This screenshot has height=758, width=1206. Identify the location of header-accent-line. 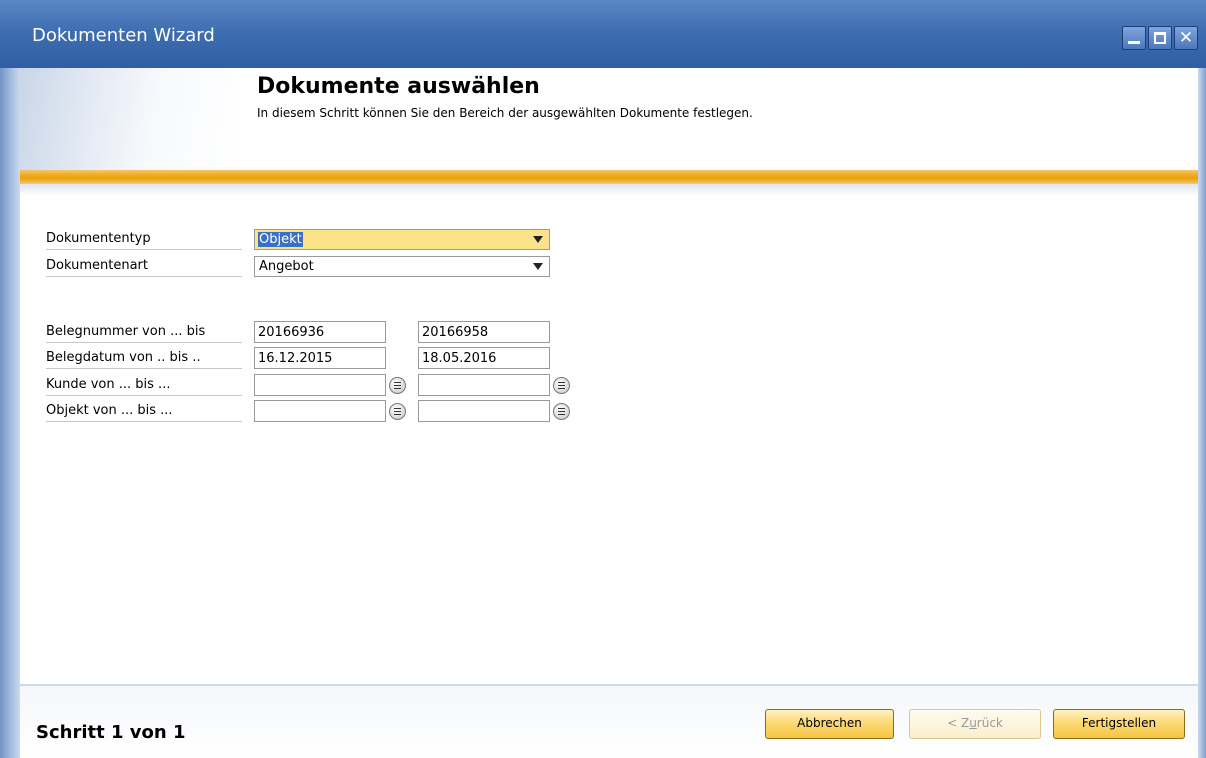
(609, 177).